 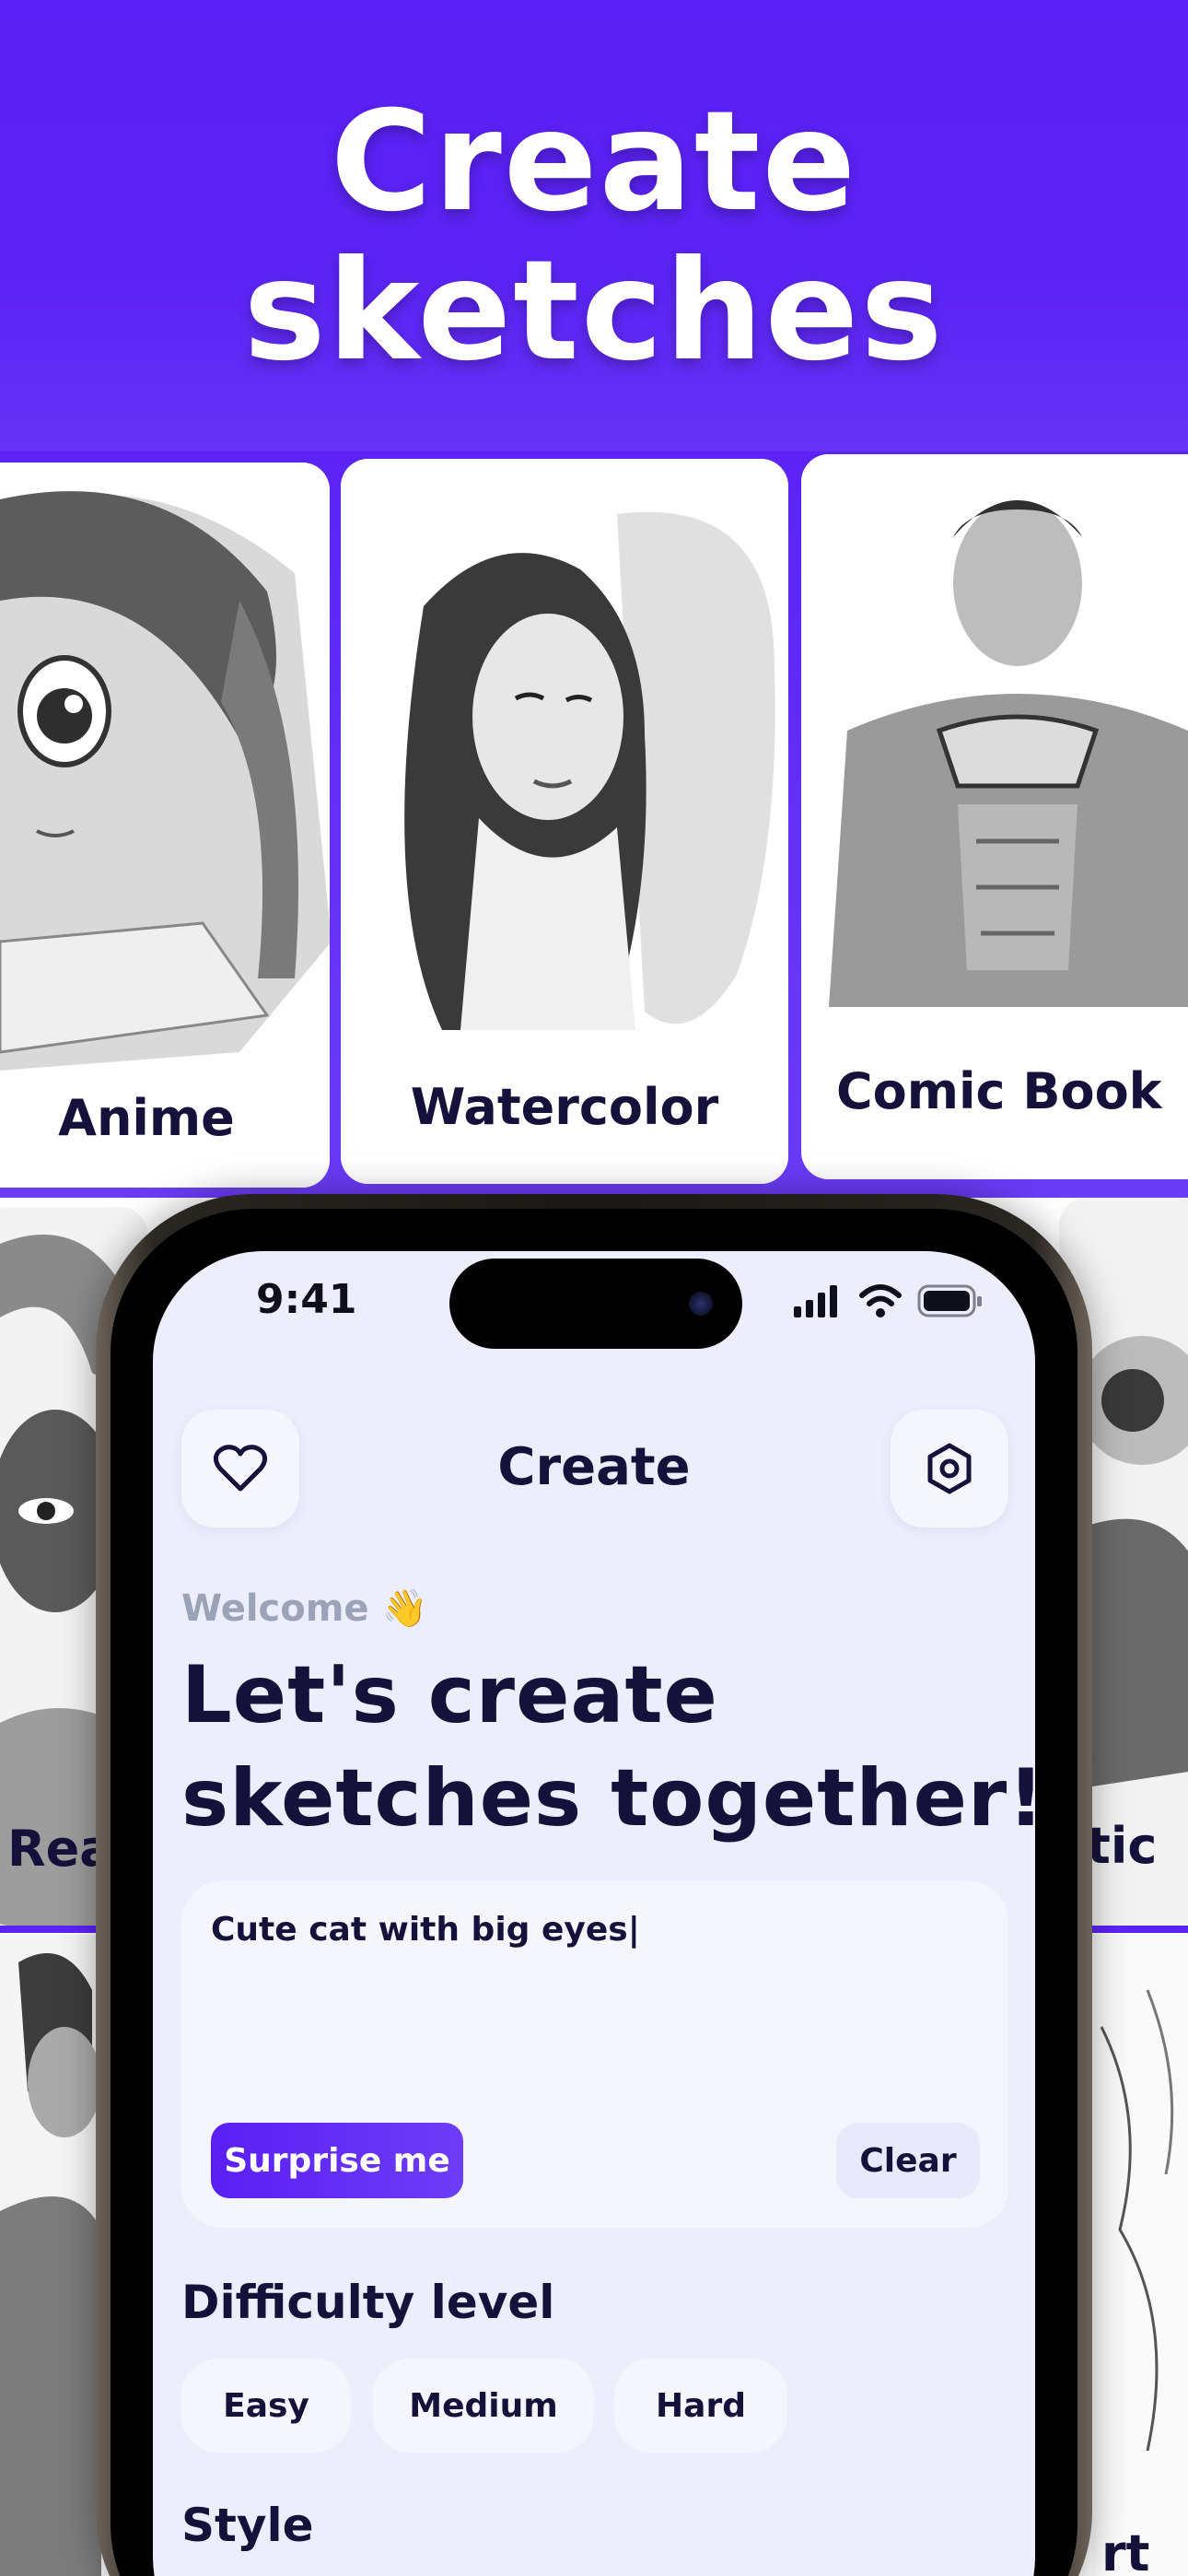 What do you see at coordinates (999, 1091) in the screenshot?
I see `style-card-comic-book-label: Comic Book` at bounding box center [999, 1091].